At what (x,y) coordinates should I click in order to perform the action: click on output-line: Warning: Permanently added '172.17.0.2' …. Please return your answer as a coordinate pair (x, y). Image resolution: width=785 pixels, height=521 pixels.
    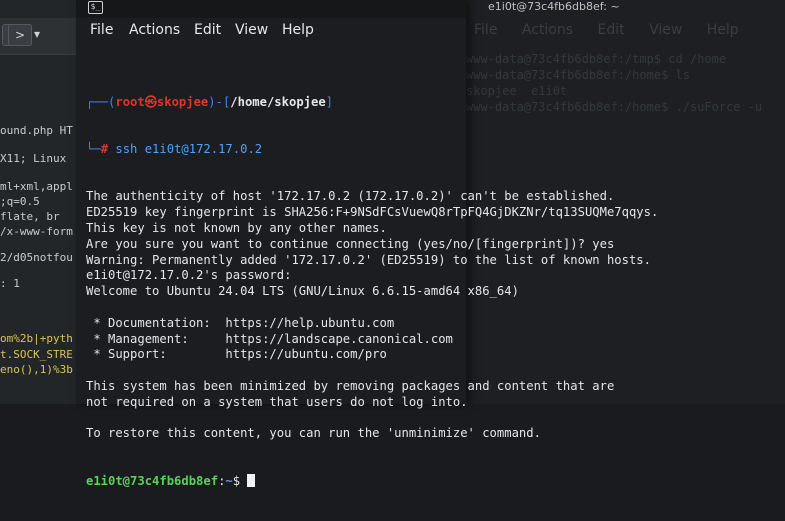
    Looking at the image, I should click on (368, 259).